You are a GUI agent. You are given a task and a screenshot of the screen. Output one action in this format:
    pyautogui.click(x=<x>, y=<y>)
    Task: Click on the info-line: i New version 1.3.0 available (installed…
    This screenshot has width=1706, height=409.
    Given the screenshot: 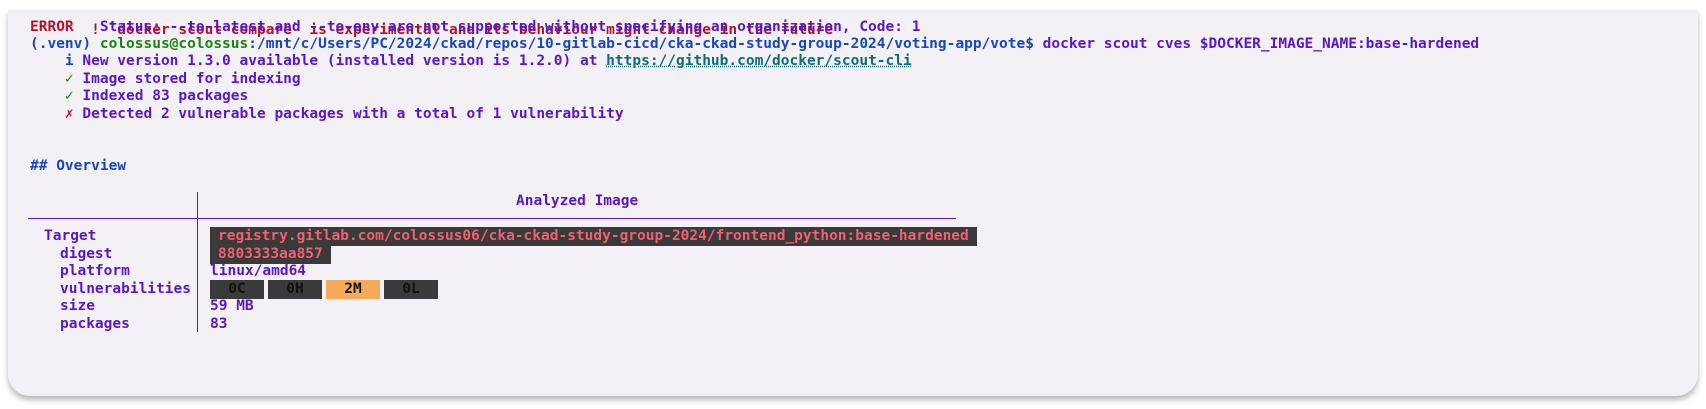 What is the action you would take?
    pyautogui.click(x=471, y=61)
    